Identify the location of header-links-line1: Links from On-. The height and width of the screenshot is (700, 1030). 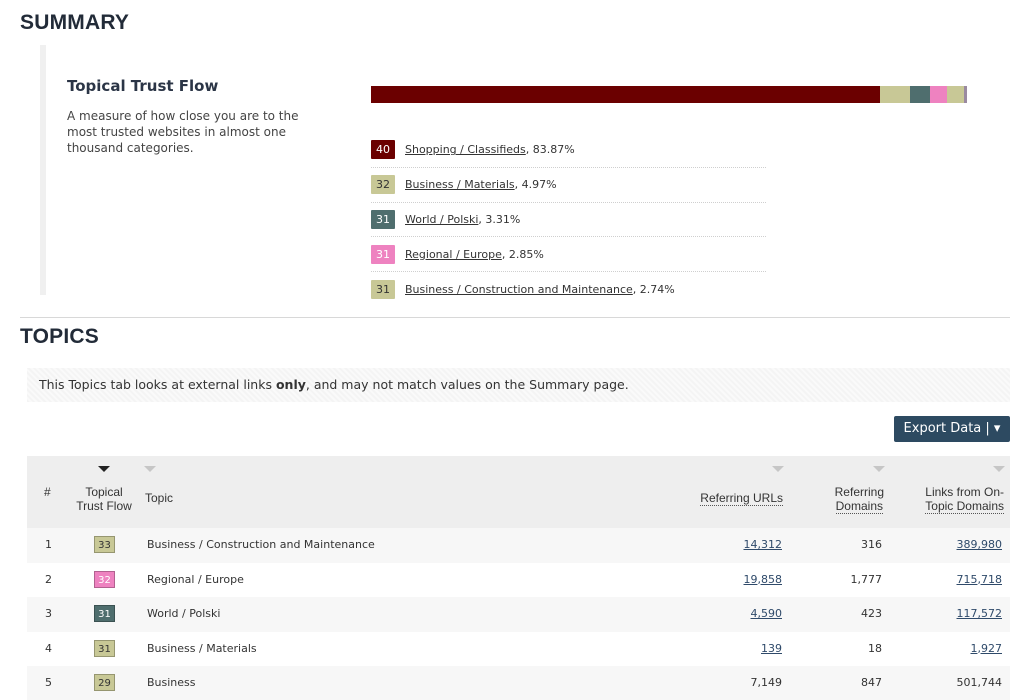
(964, 492).